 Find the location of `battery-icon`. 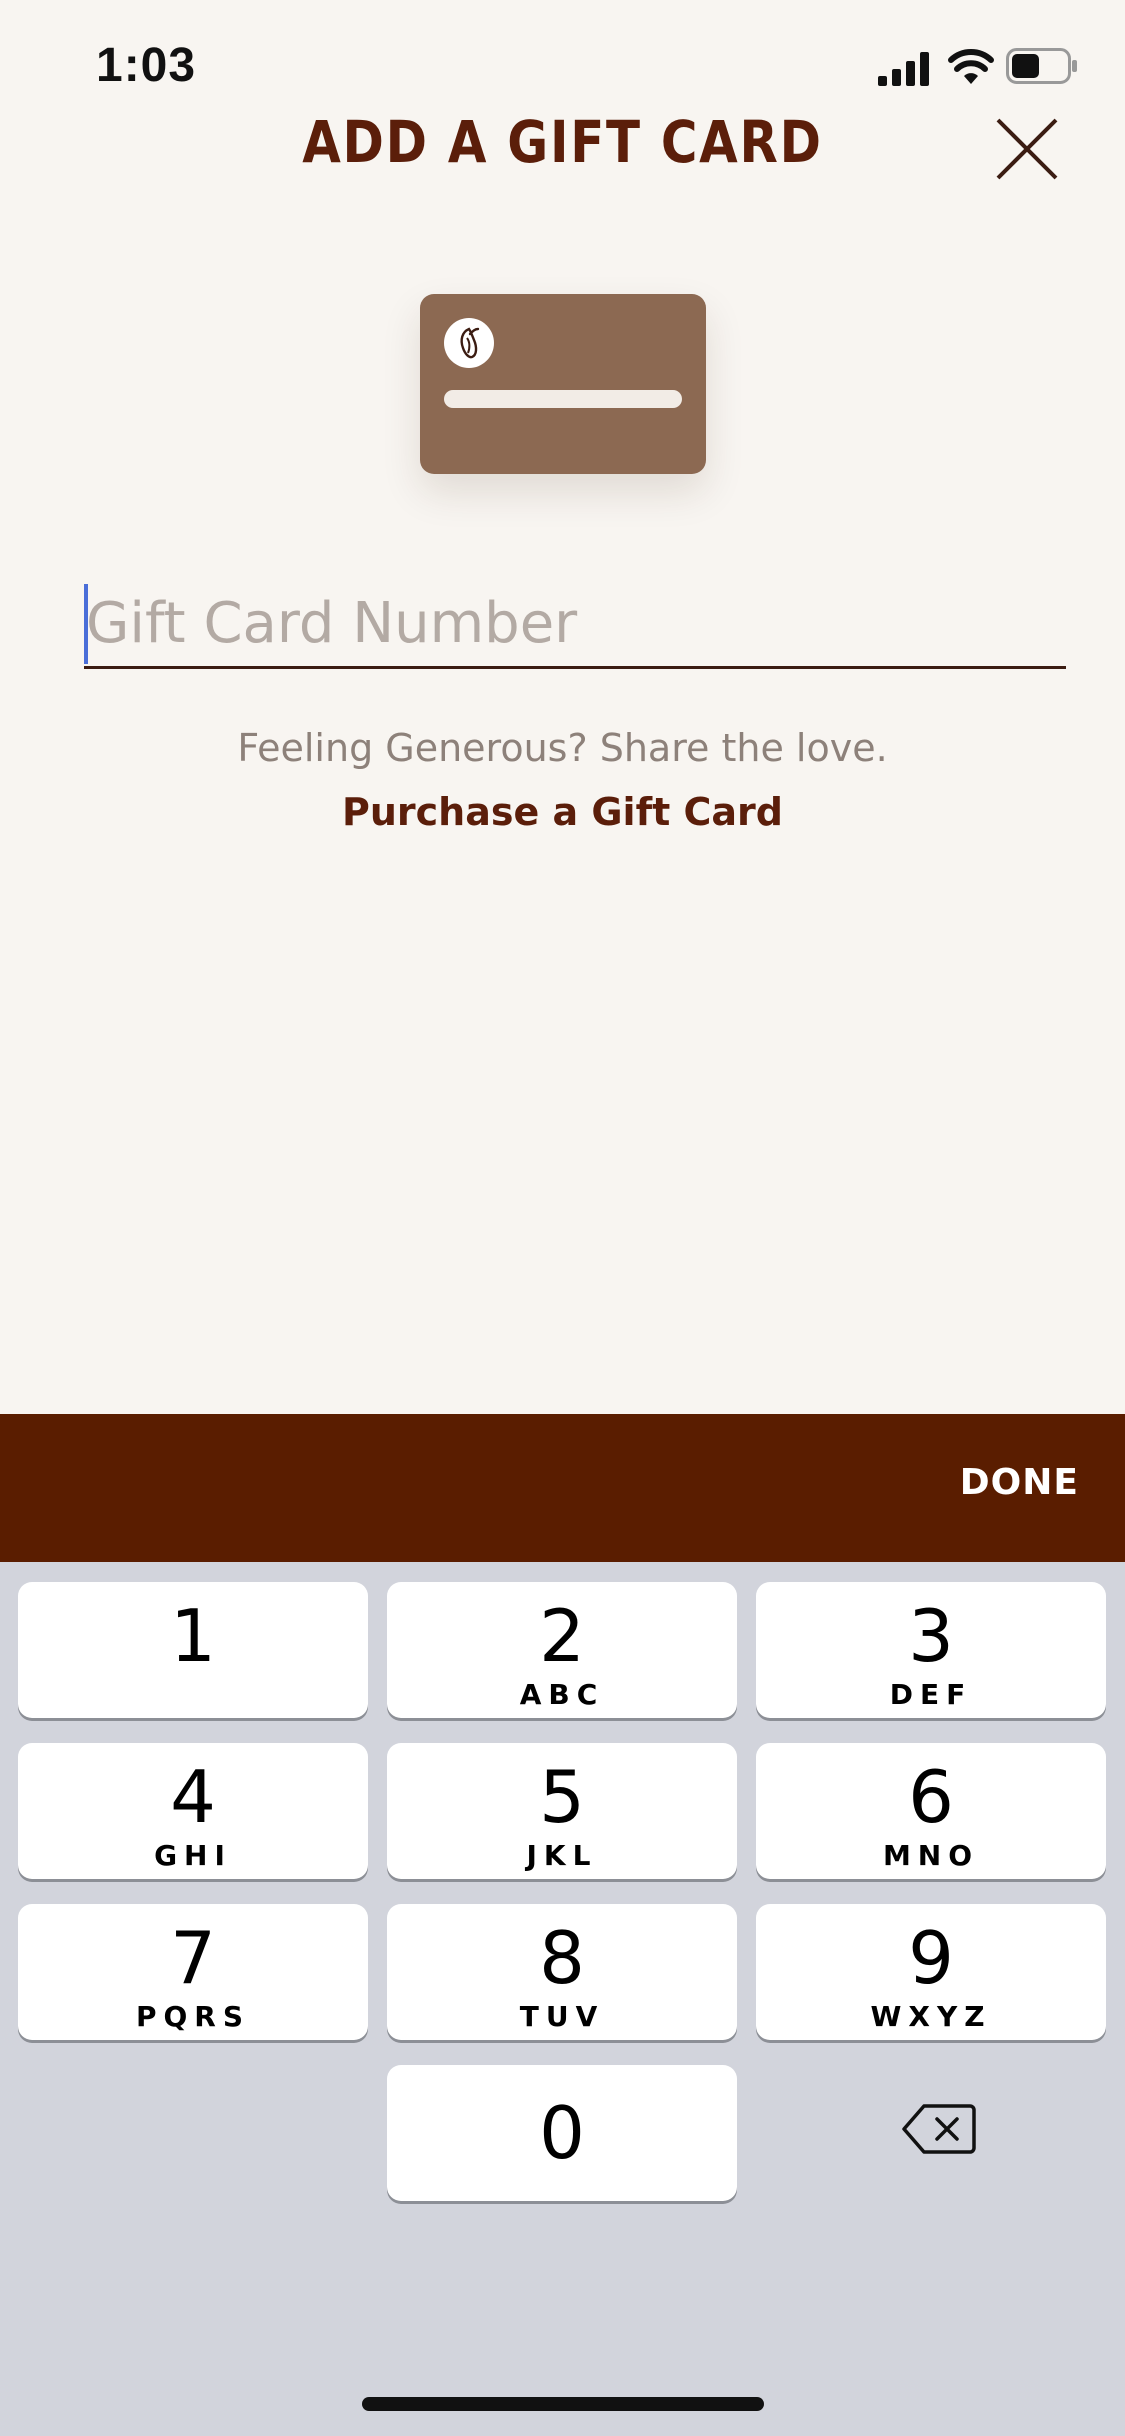

battery-icon is located at coordinates (1041, 66).